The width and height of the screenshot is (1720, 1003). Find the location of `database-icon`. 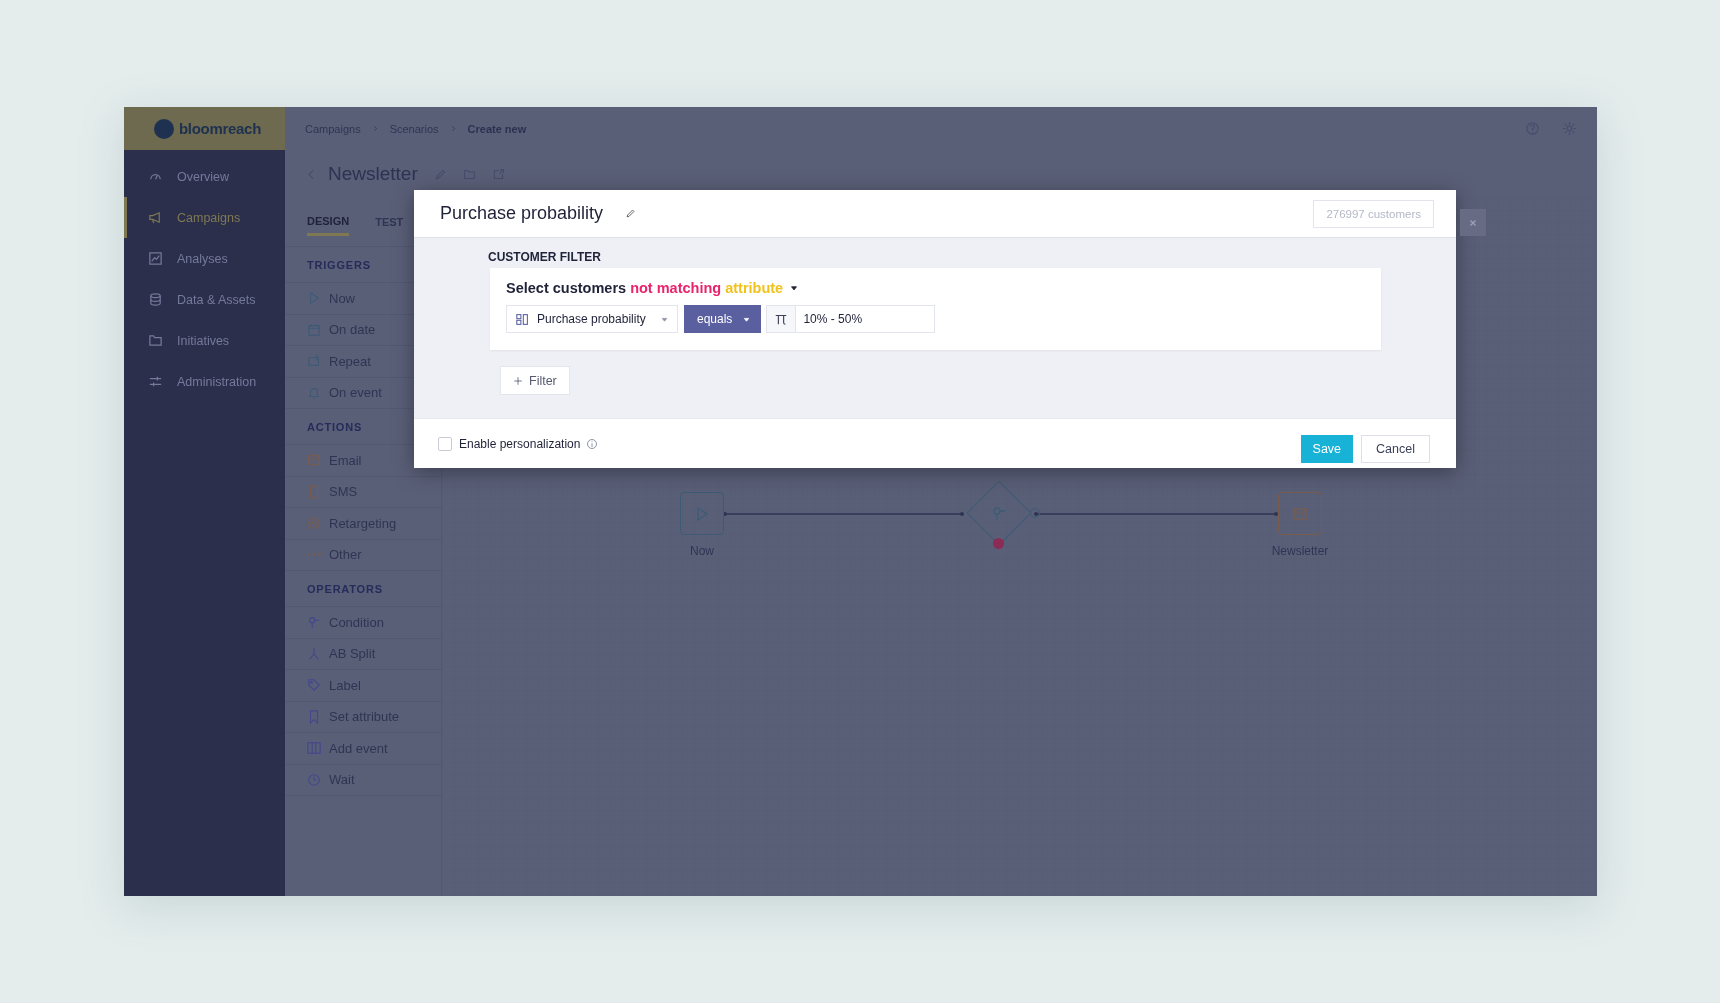

database-icon is located at coordinates (155, 299).